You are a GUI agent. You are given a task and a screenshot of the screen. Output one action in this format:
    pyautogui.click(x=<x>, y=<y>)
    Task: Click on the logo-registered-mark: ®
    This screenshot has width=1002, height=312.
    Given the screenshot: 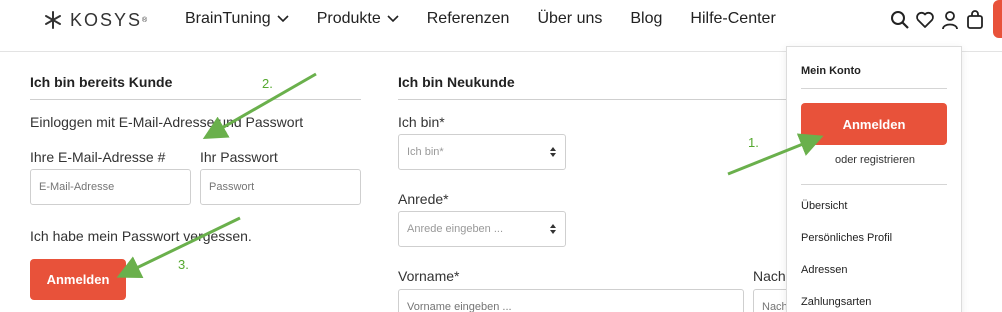 What is the action you would take?
    pyautogui.click(x=145, y=20)
    